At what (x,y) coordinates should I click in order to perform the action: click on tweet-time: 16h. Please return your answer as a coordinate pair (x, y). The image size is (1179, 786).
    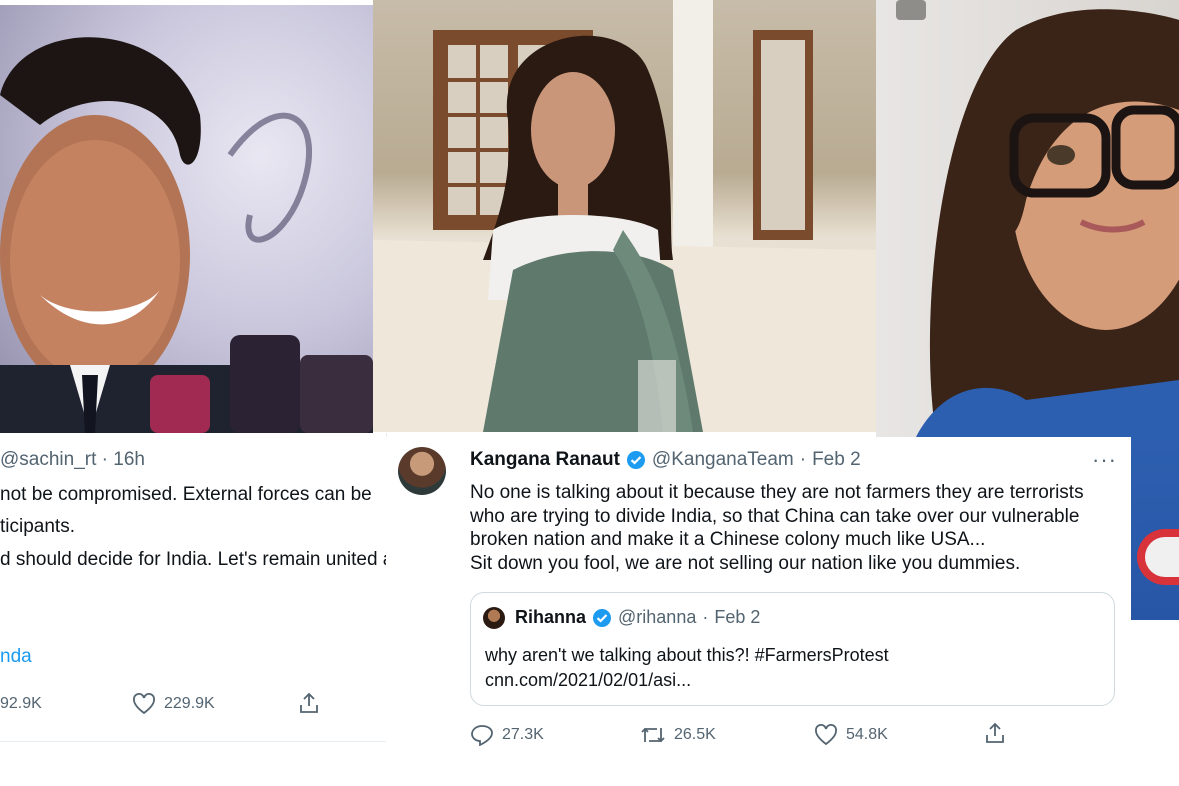
    Looking at the image, I should click on (129, 459).